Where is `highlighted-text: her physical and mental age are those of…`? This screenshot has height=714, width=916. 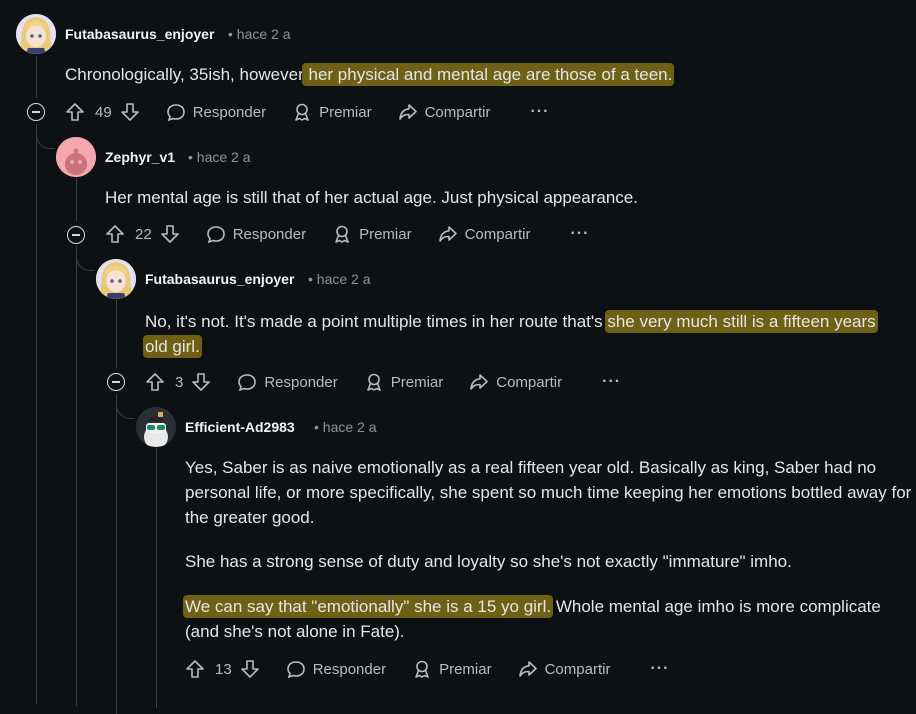 highlighted-text: her physical and mental age are those of… is located at coordinates (488, 74).